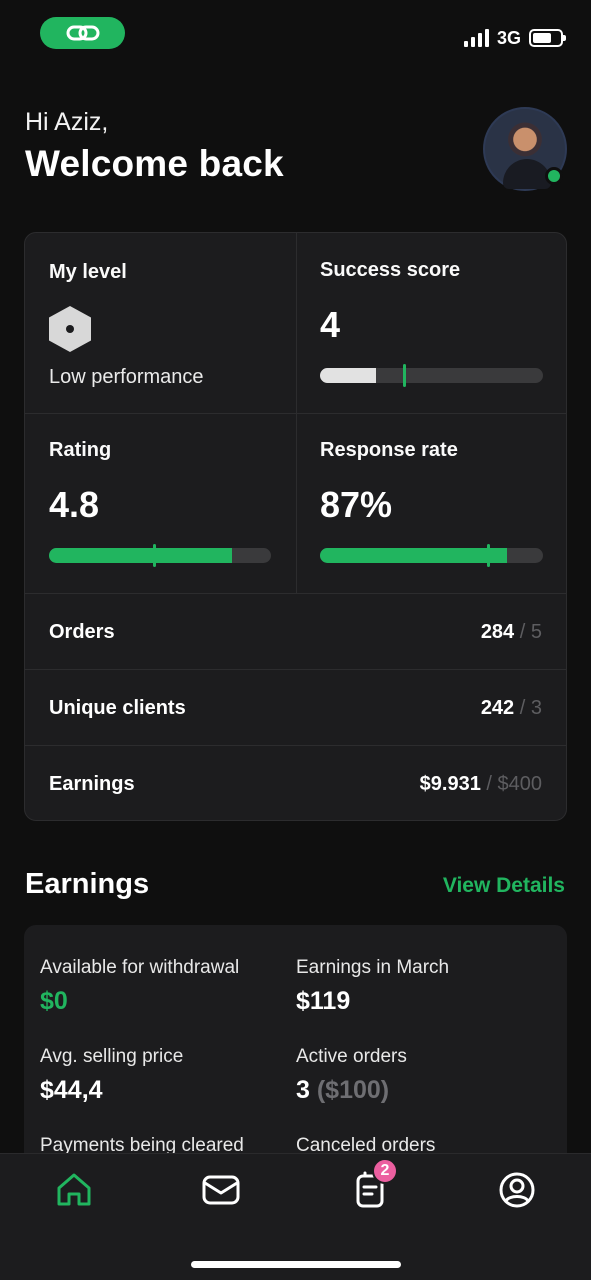 This screenshot has height=1280, width=591. Describe the element at coordinates (295, 413) in the screenshot. I see `divider` at that location.